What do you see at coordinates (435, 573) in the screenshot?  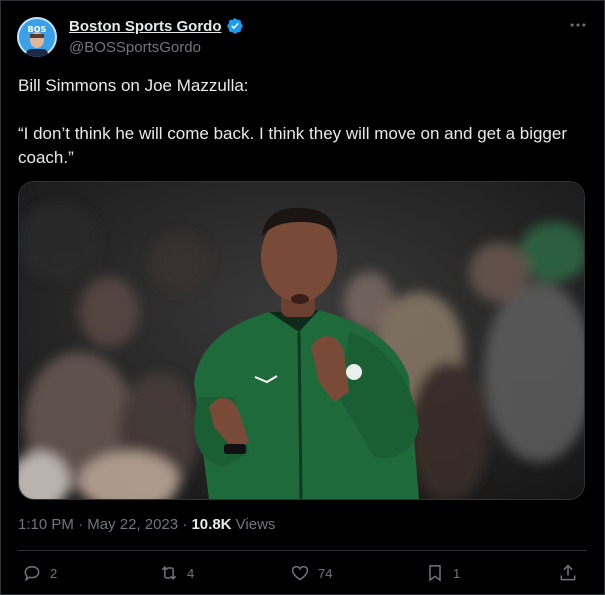 I see `bookmark-icon` at bounding box center [435, 573].